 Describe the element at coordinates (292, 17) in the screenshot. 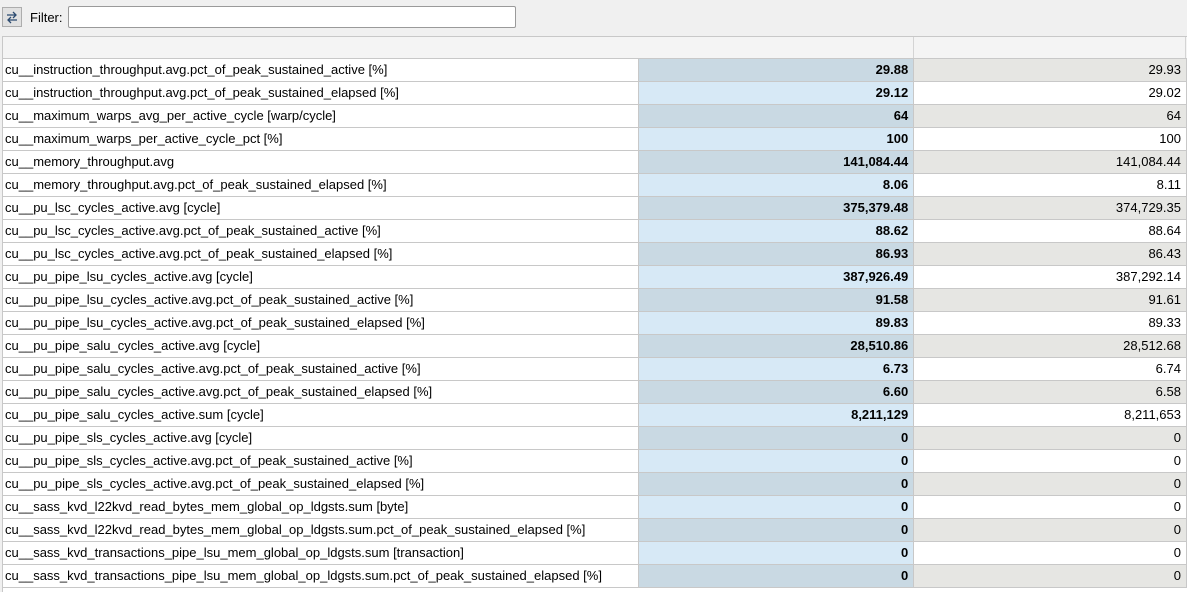

I see `filter-input` at that location.